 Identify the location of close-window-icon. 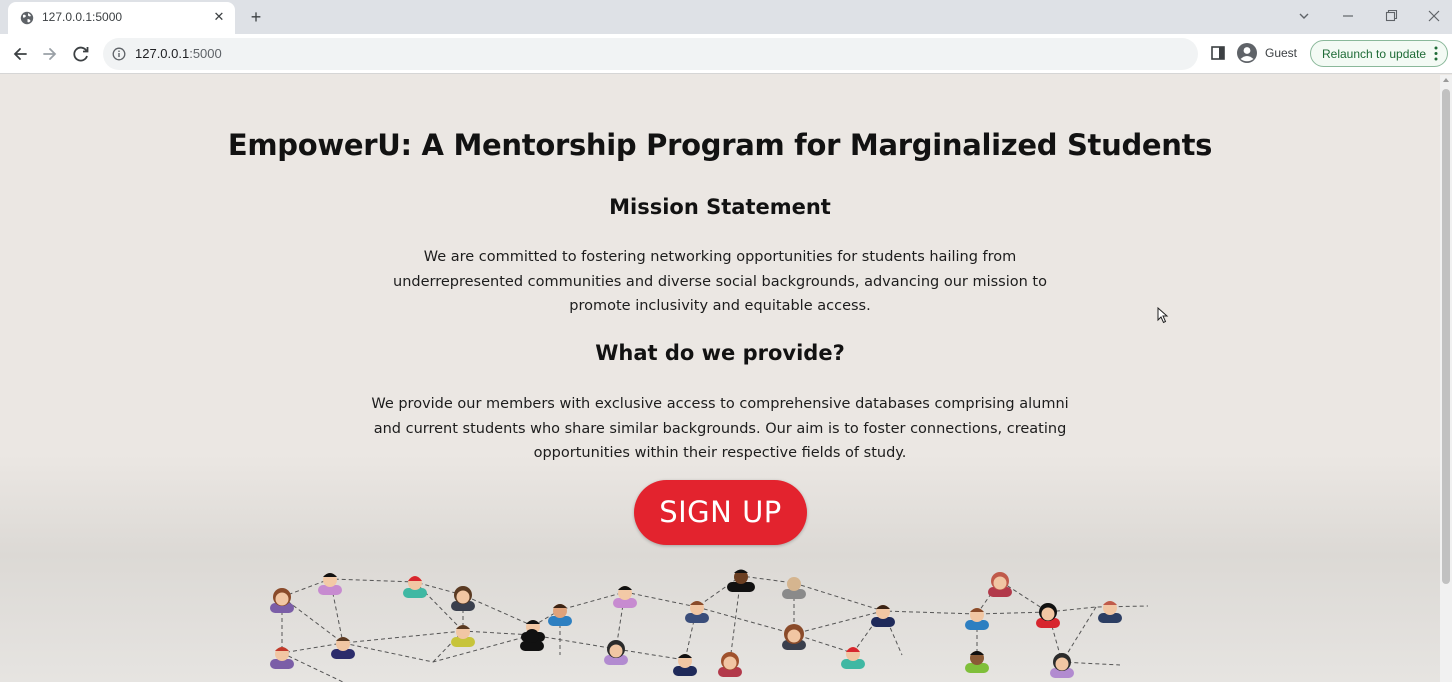
(1434, 16).